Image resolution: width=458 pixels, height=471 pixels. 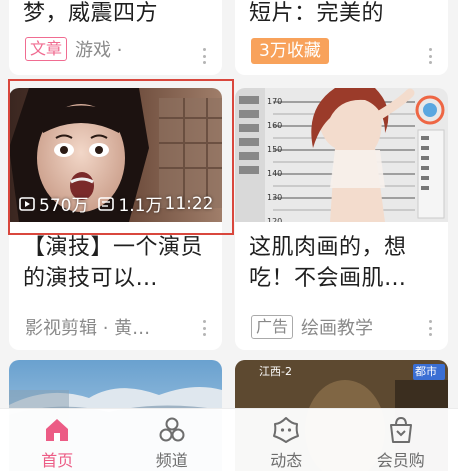 What do you see at coordinates (337, 328) in the screenshot?
I see `card-meta-text: 绘画教学` at bounding box center [337, 328].